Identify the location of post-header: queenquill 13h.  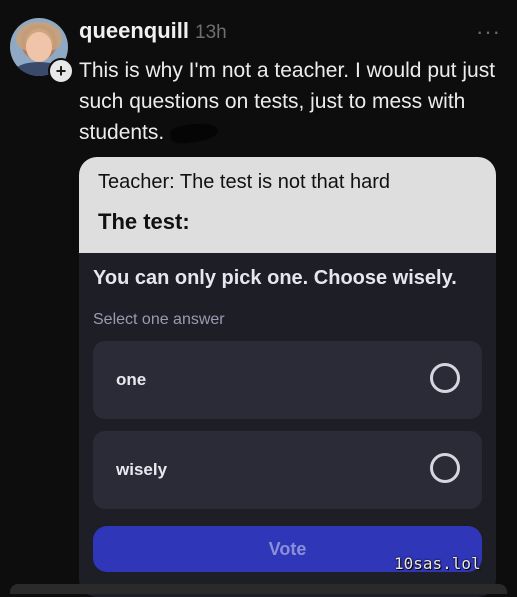
(153, 33).